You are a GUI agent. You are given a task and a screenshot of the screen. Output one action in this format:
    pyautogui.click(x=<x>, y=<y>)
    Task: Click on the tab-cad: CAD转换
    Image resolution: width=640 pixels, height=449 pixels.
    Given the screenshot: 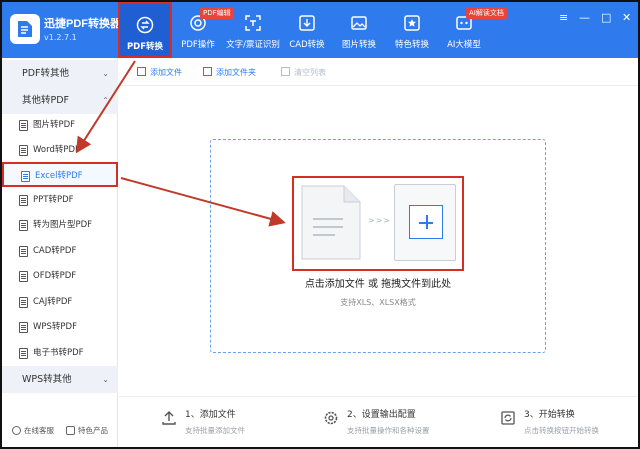 What is the action you would take?
    pyautogui.click(x=307, y=30)
    